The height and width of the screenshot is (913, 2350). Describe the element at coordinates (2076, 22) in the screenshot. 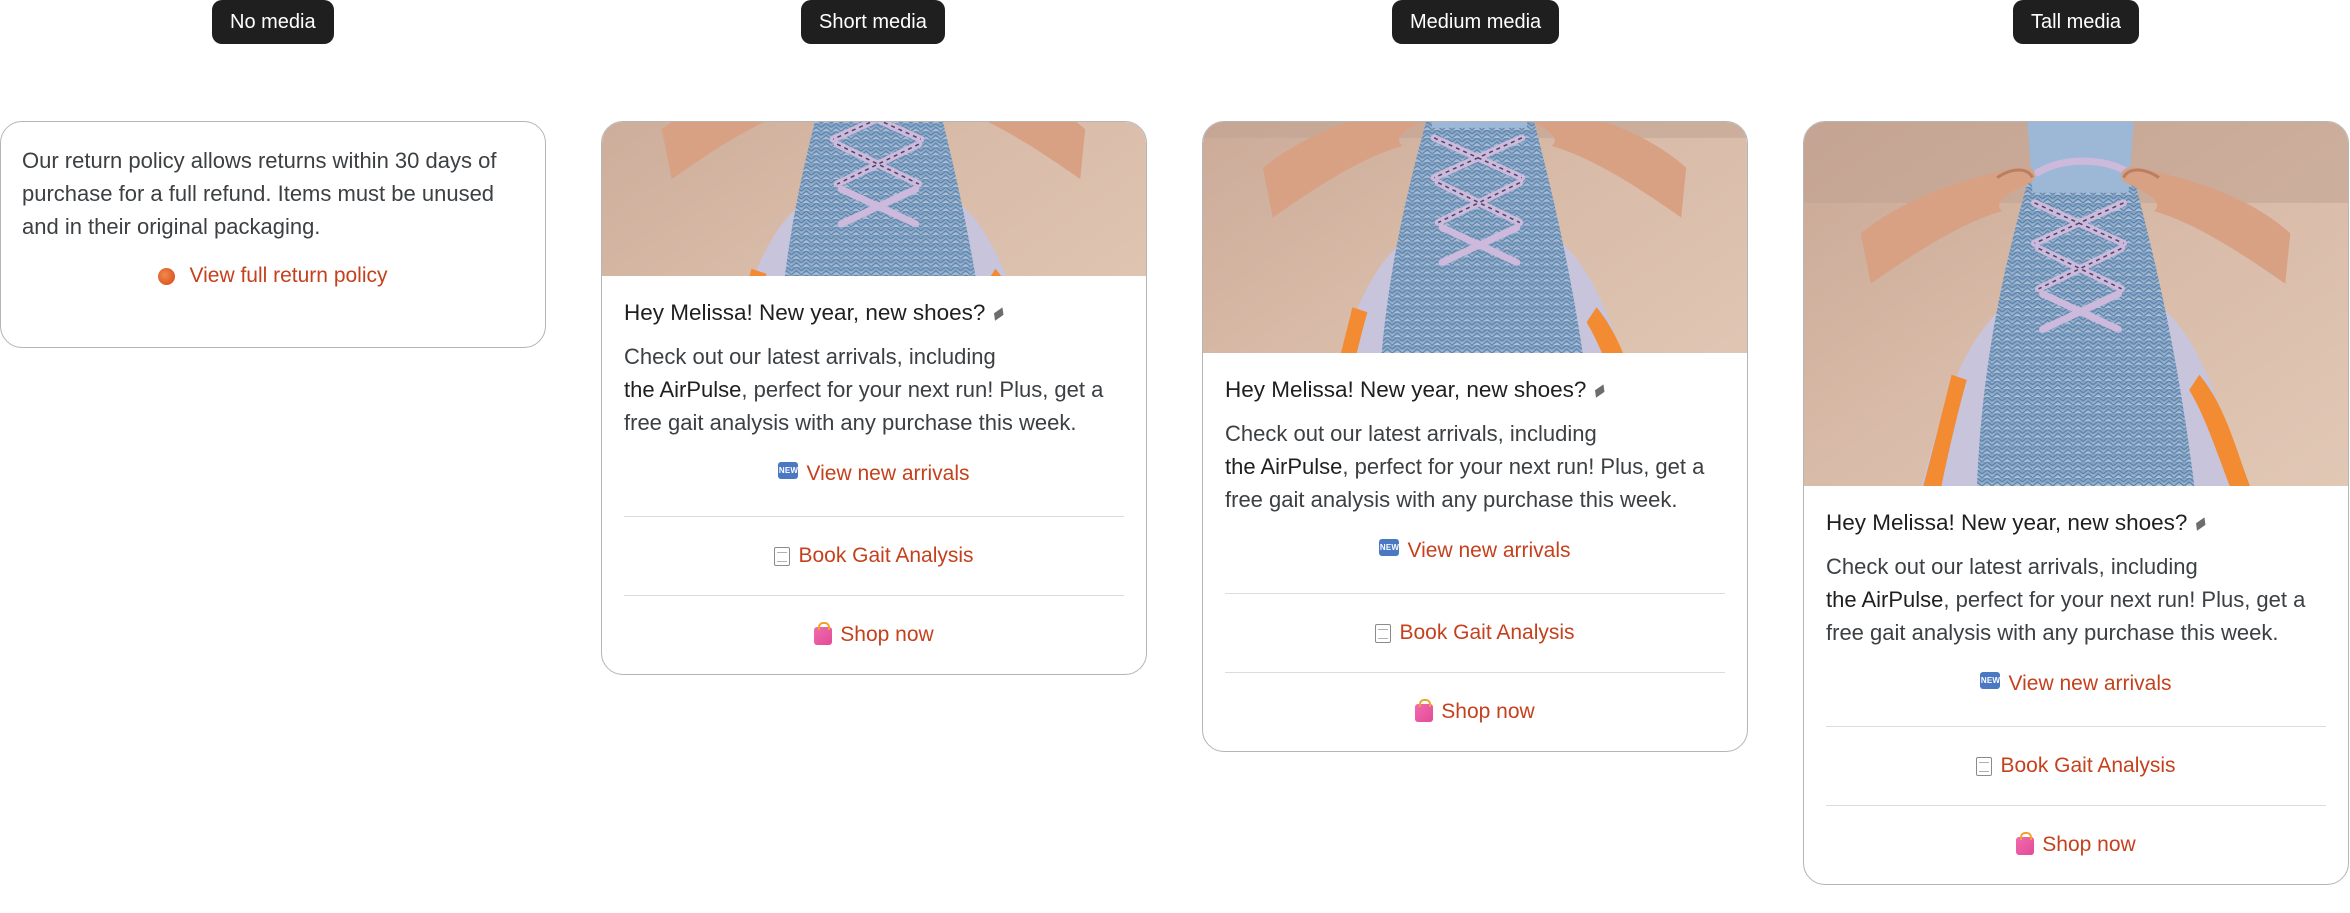

I see `column-label-tall-media: Tall media` at that location.